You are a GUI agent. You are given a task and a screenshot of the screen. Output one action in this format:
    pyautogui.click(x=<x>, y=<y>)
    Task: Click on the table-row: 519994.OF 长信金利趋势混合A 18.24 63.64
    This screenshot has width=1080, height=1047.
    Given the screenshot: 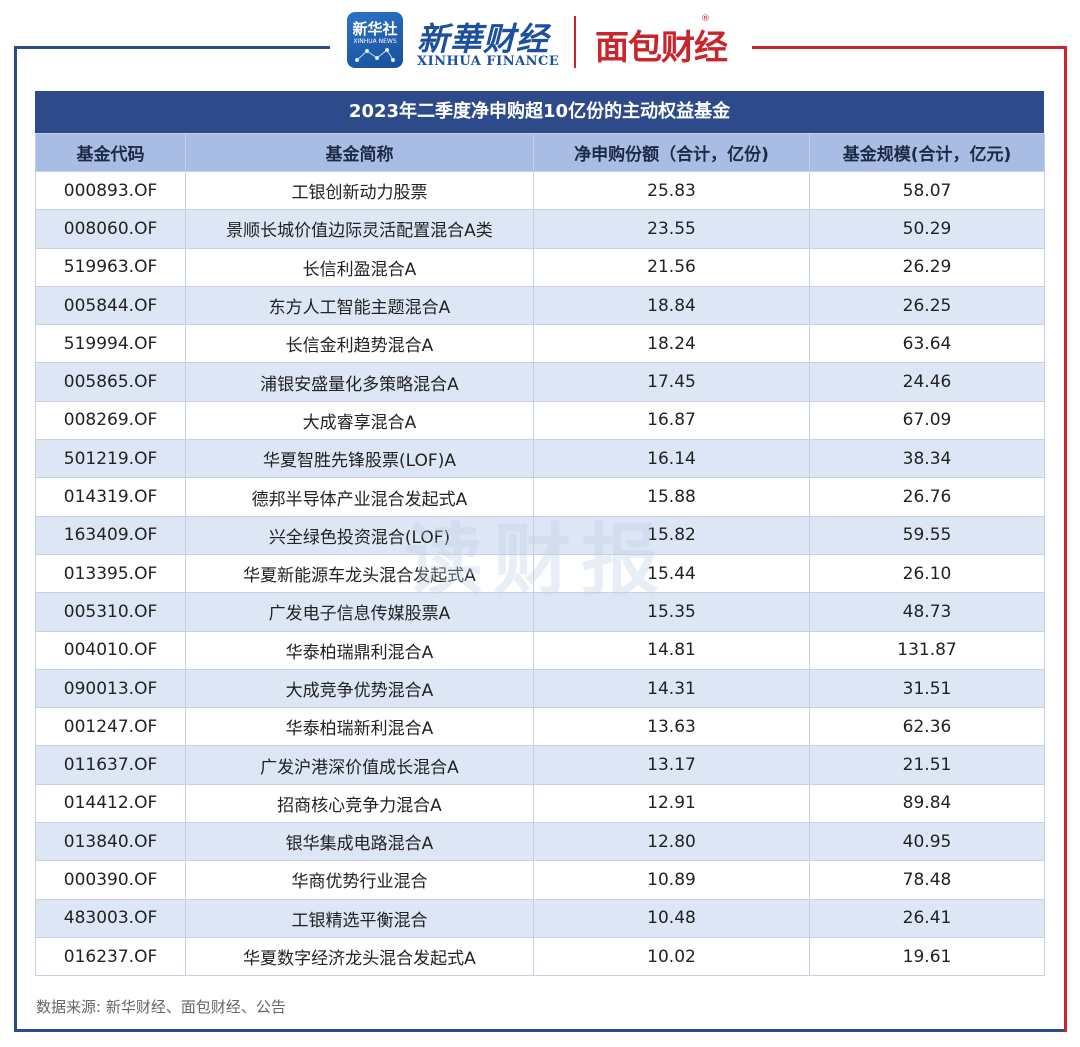 What is the action you would take?
    pyautogui.click(x=540, y=344)
    